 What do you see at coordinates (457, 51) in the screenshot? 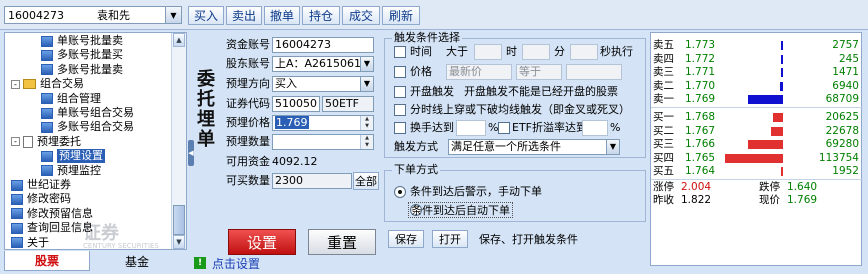
I see `greater-than-label: 大于` at bounding box center [457, 51].